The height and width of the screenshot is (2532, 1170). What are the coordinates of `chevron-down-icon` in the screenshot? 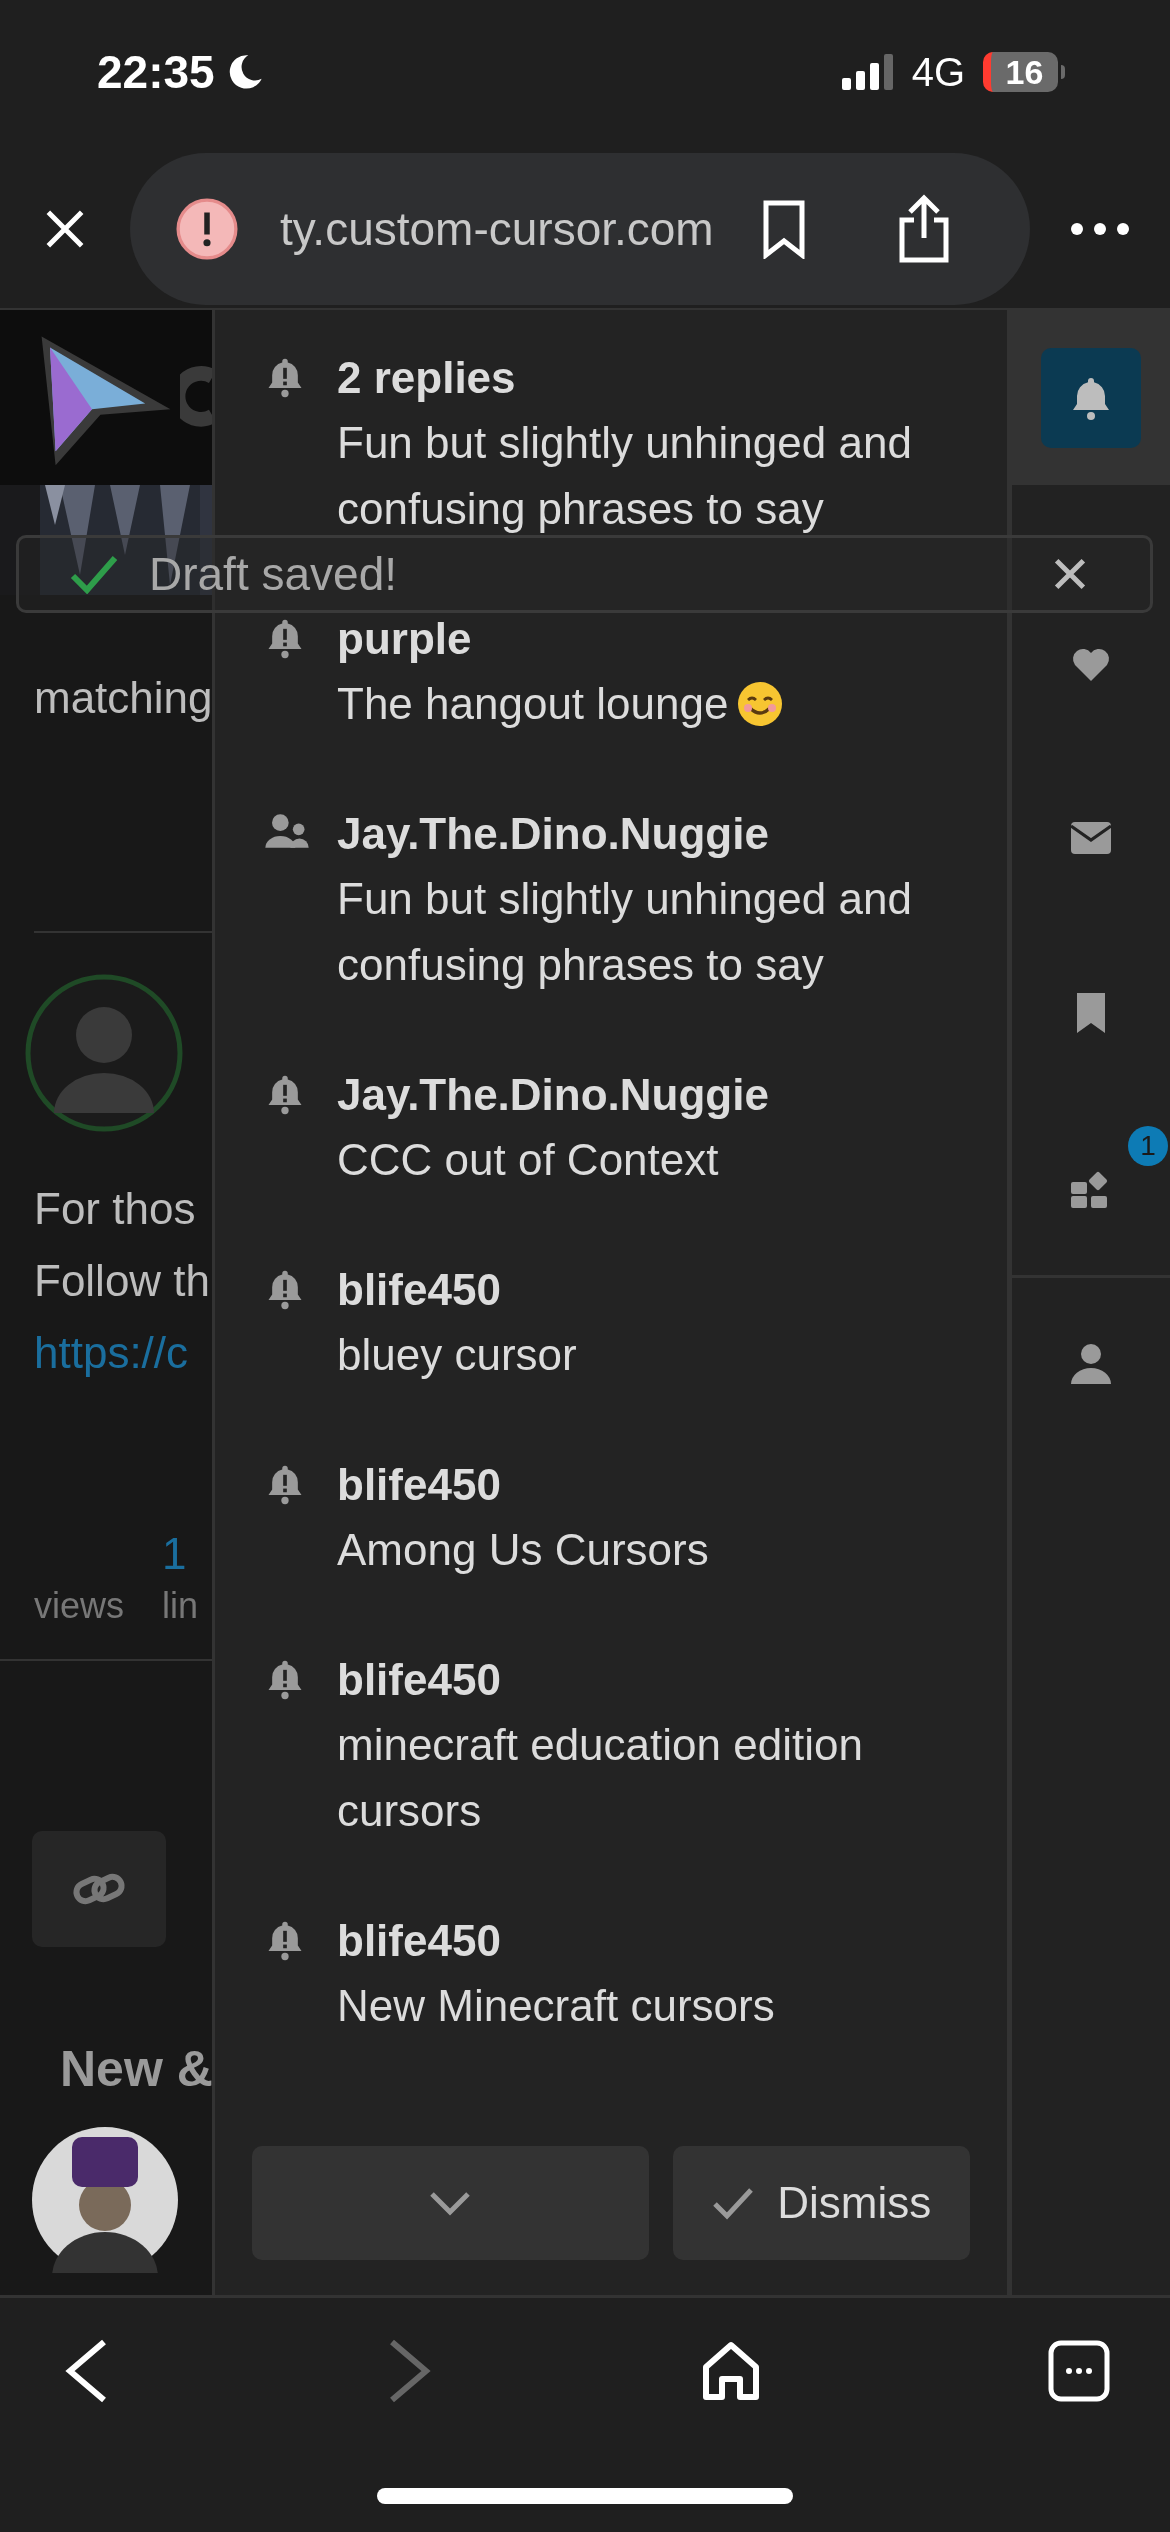 It's located at (450, 2203).